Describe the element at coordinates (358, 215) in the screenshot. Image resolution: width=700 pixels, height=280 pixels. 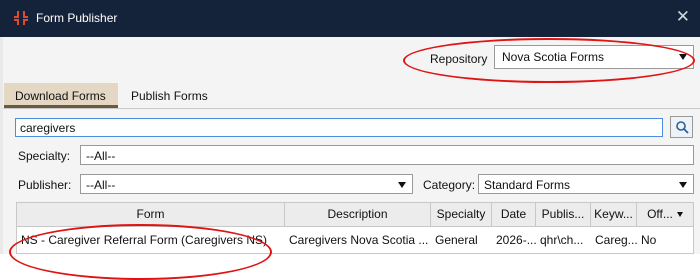
I see `column-header-description: Description` at that location.